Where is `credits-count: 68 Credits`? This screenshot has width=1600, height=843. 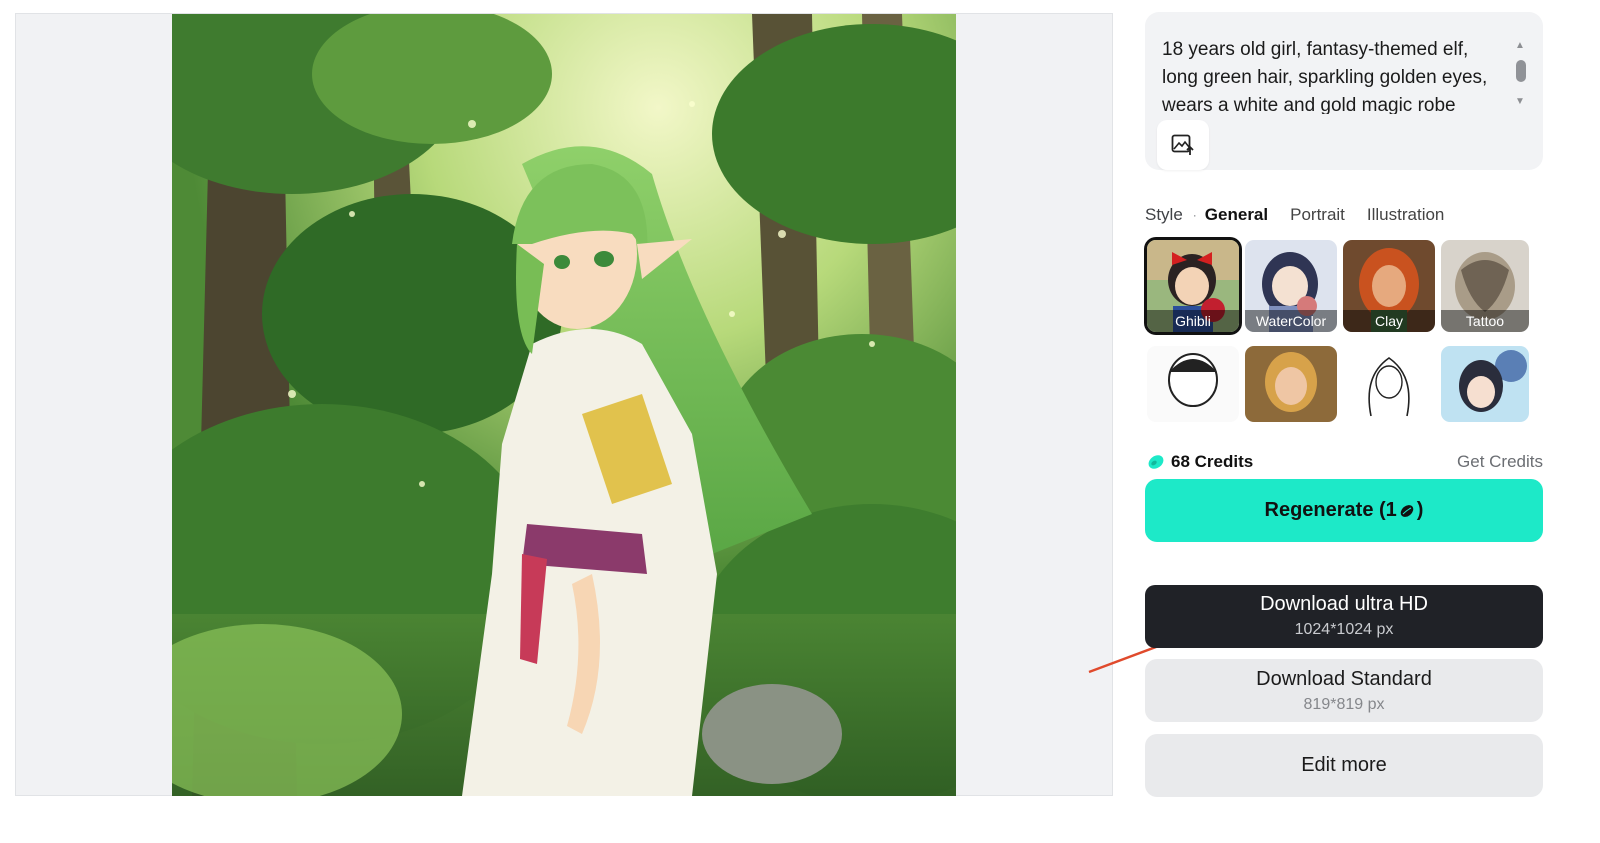 credits-count: 68 Credits is located at coordinates (1212, 461).